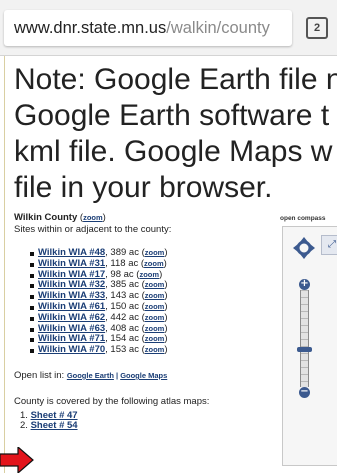 This screenshot has width=337, height=473. Describe the element at coordinates (172, 115) in the screenshot. I see `note-line: Google Earth software t` at that location.